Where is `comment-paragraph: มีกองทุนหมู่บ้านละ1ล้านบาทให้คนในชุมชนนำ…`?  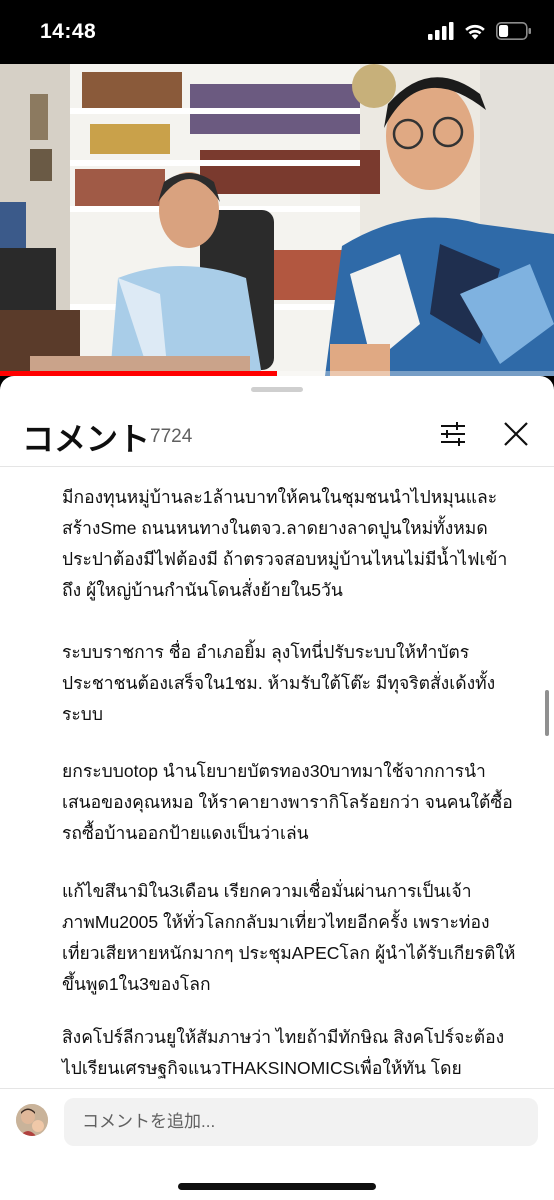 comment-paragraph: มีกองทุนหมู่บ้านละ1ล้านบาทให้คนในชุมชนนำ… is located at coordinates (285, 543).